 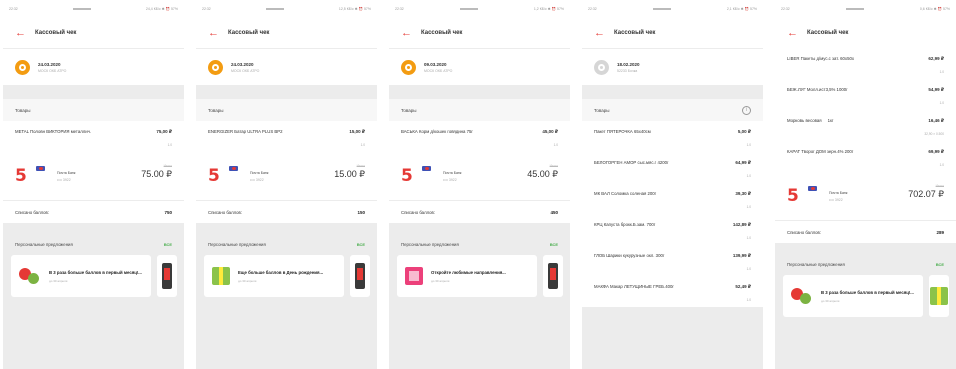 I want to click on sale-icon, so click(x=414, y=276).